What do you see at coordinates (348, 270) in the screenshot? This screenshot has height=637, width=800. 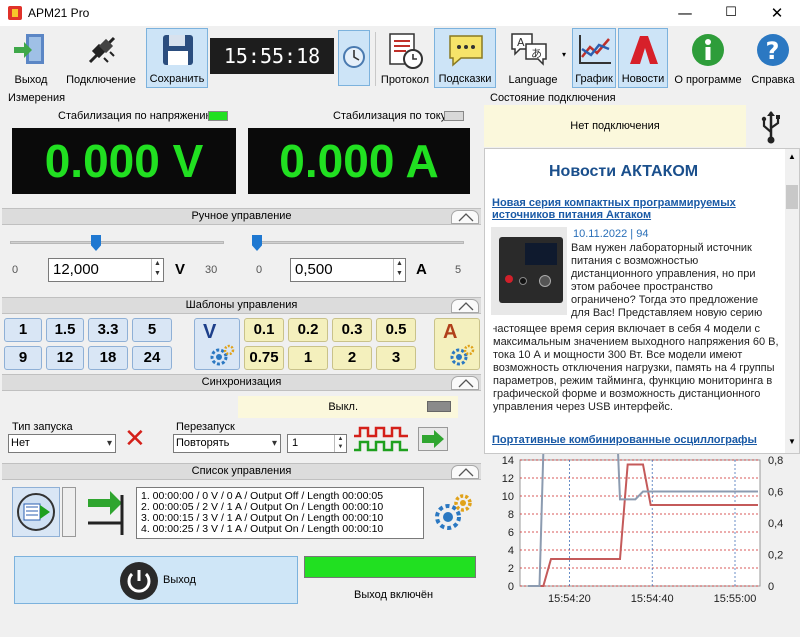 I see `current-input: 0,500 ▲ ▼` at bounding box center [348, 270].